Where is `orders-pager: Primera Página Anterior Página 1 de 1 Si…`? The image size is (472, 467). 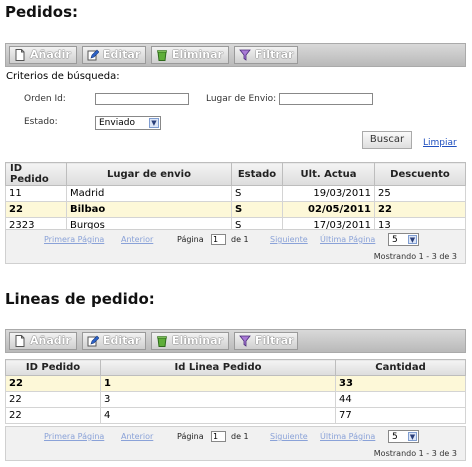
orders-pager: Primera Página Anterior Página 1 de 1 Si… is located at coordinates (235, 246).